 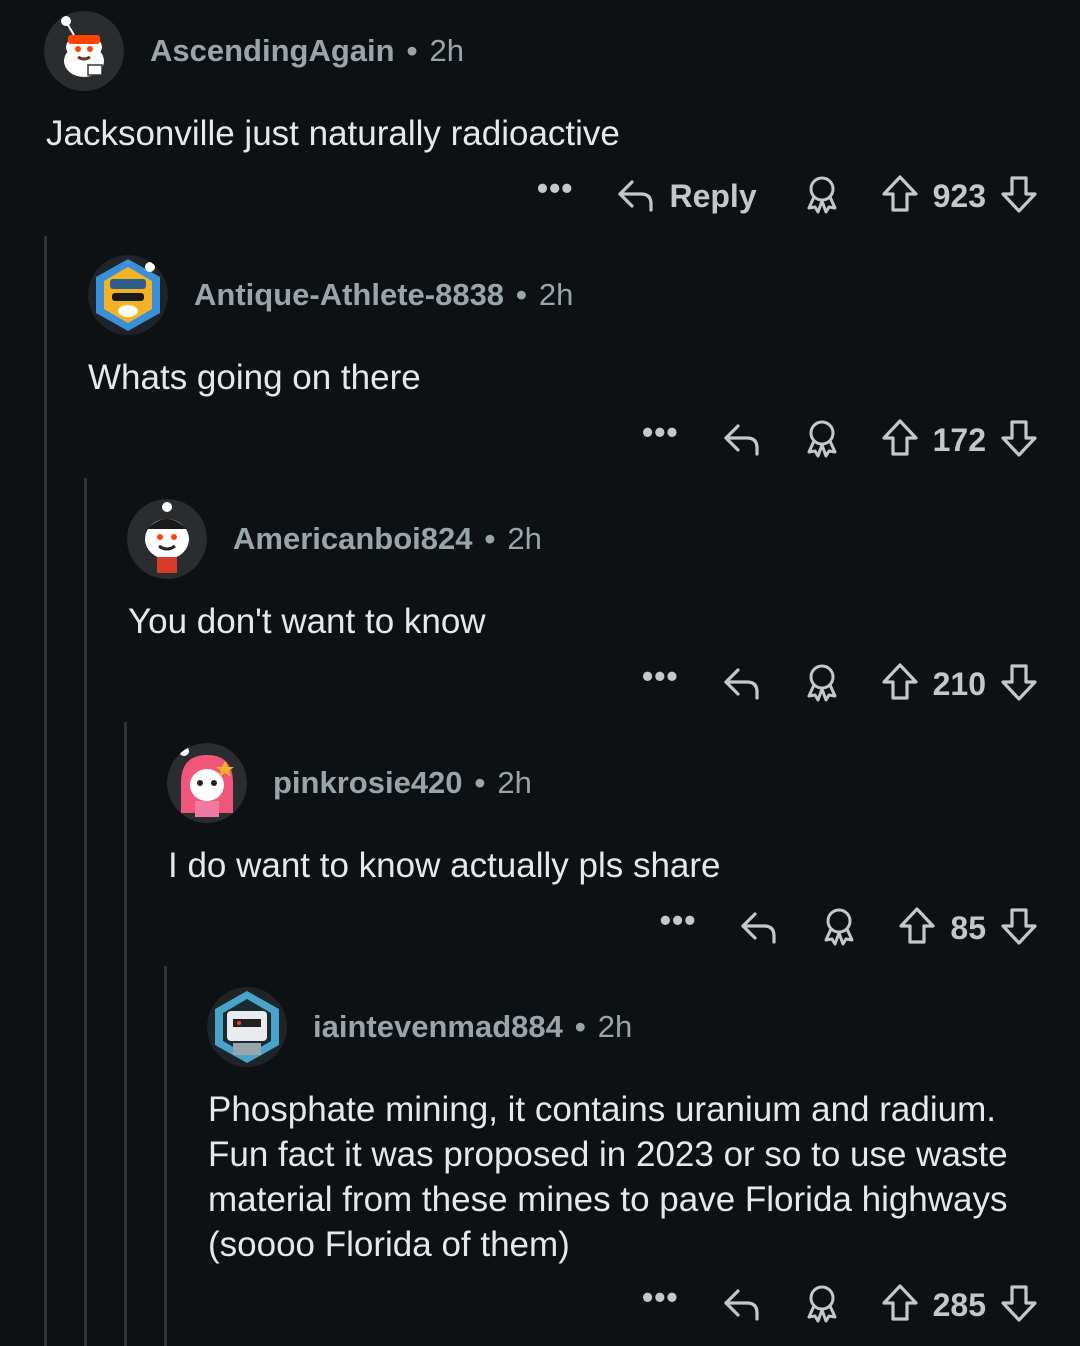 I want to click on comment-header: iaintevenmad884 • 2h, so click(x=419, y=1027).